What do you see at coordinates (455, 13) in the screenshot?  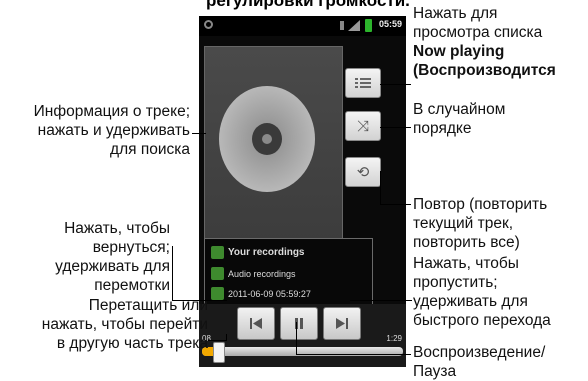 I see `callout-line: Нажать для` at bounding box center [455, 13].